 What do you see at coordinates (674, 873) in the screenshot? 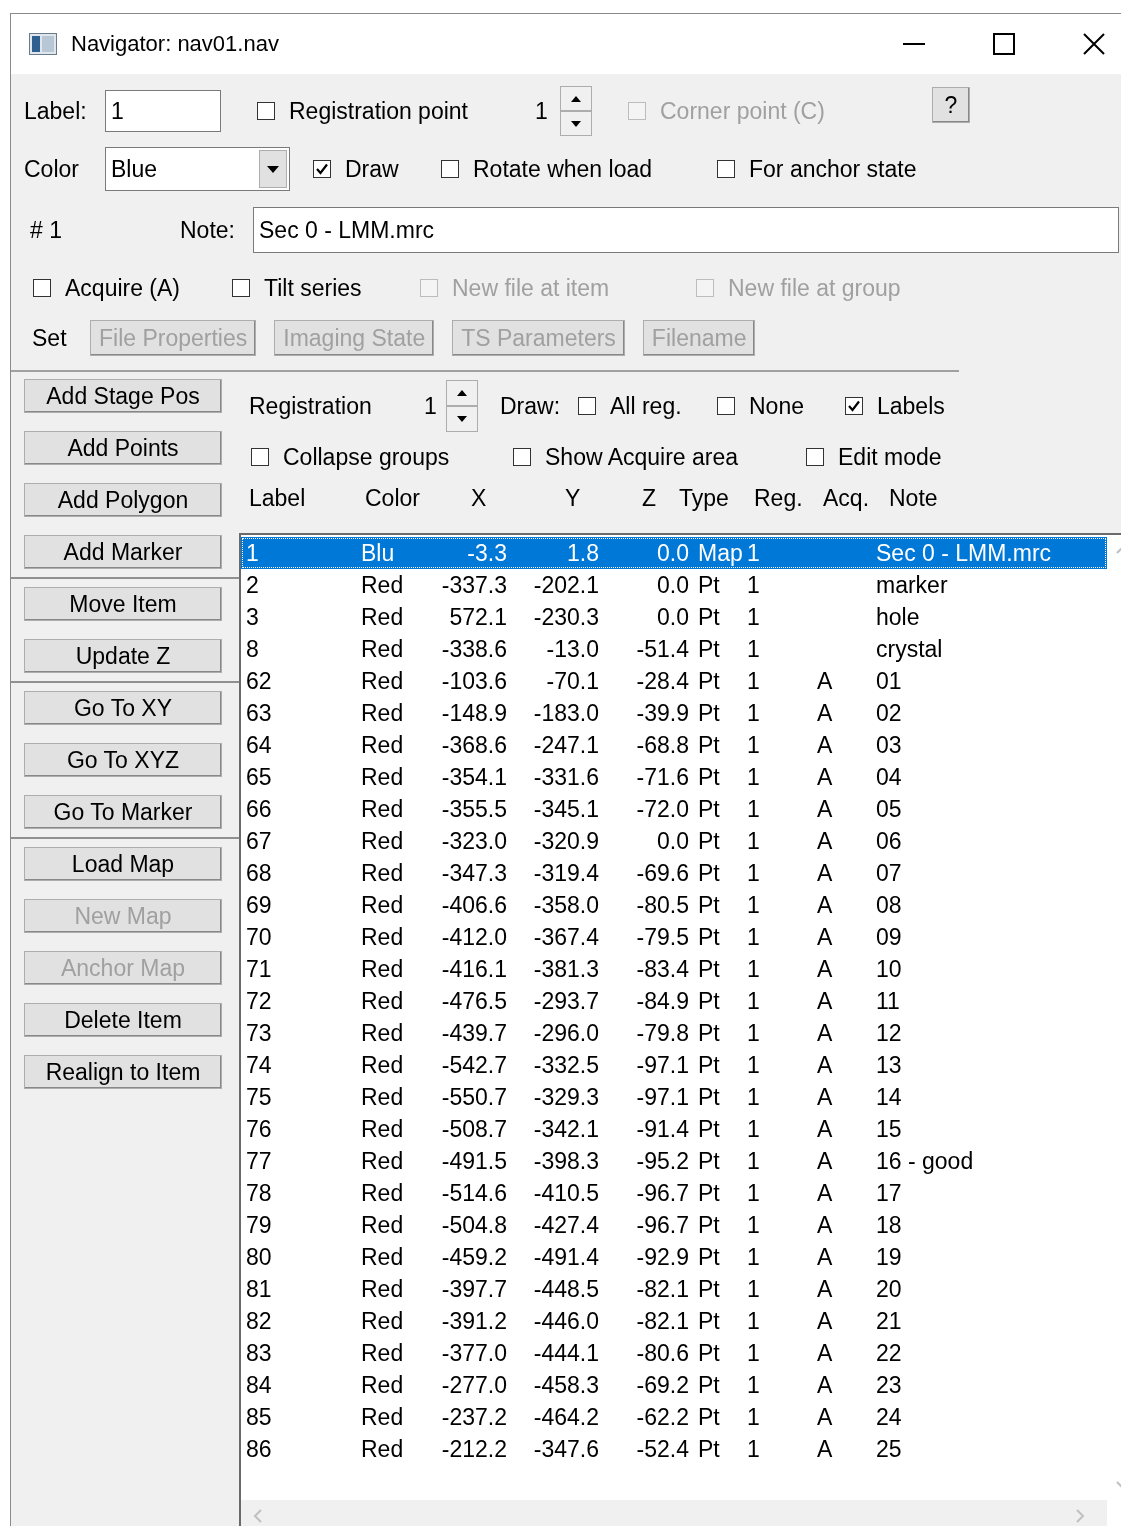
I see `list-row: 68 Red -347.3 -319.4 -69.6 Pt 1 A 07` at bounding box center [674, 873].